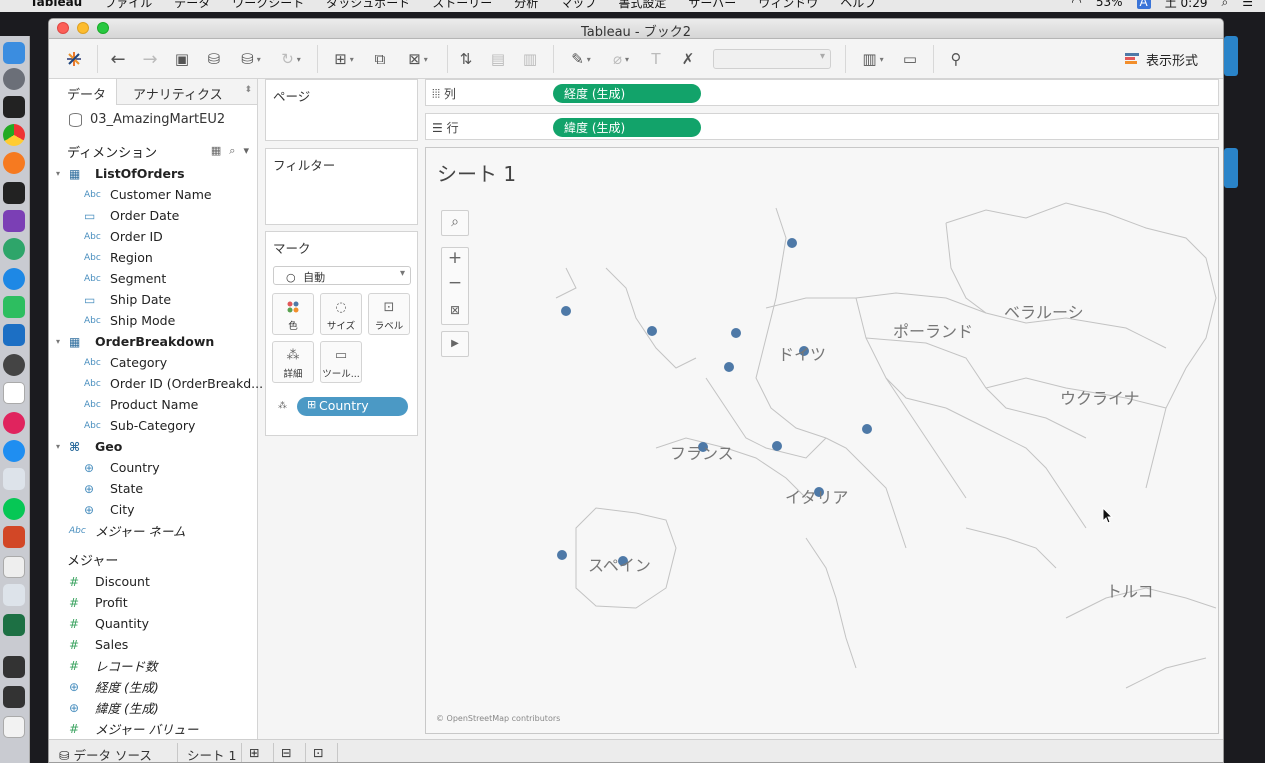  Describe the element at coordinates (109, 581) in the screenshot. I see `measure-field: # Discount` at that location.